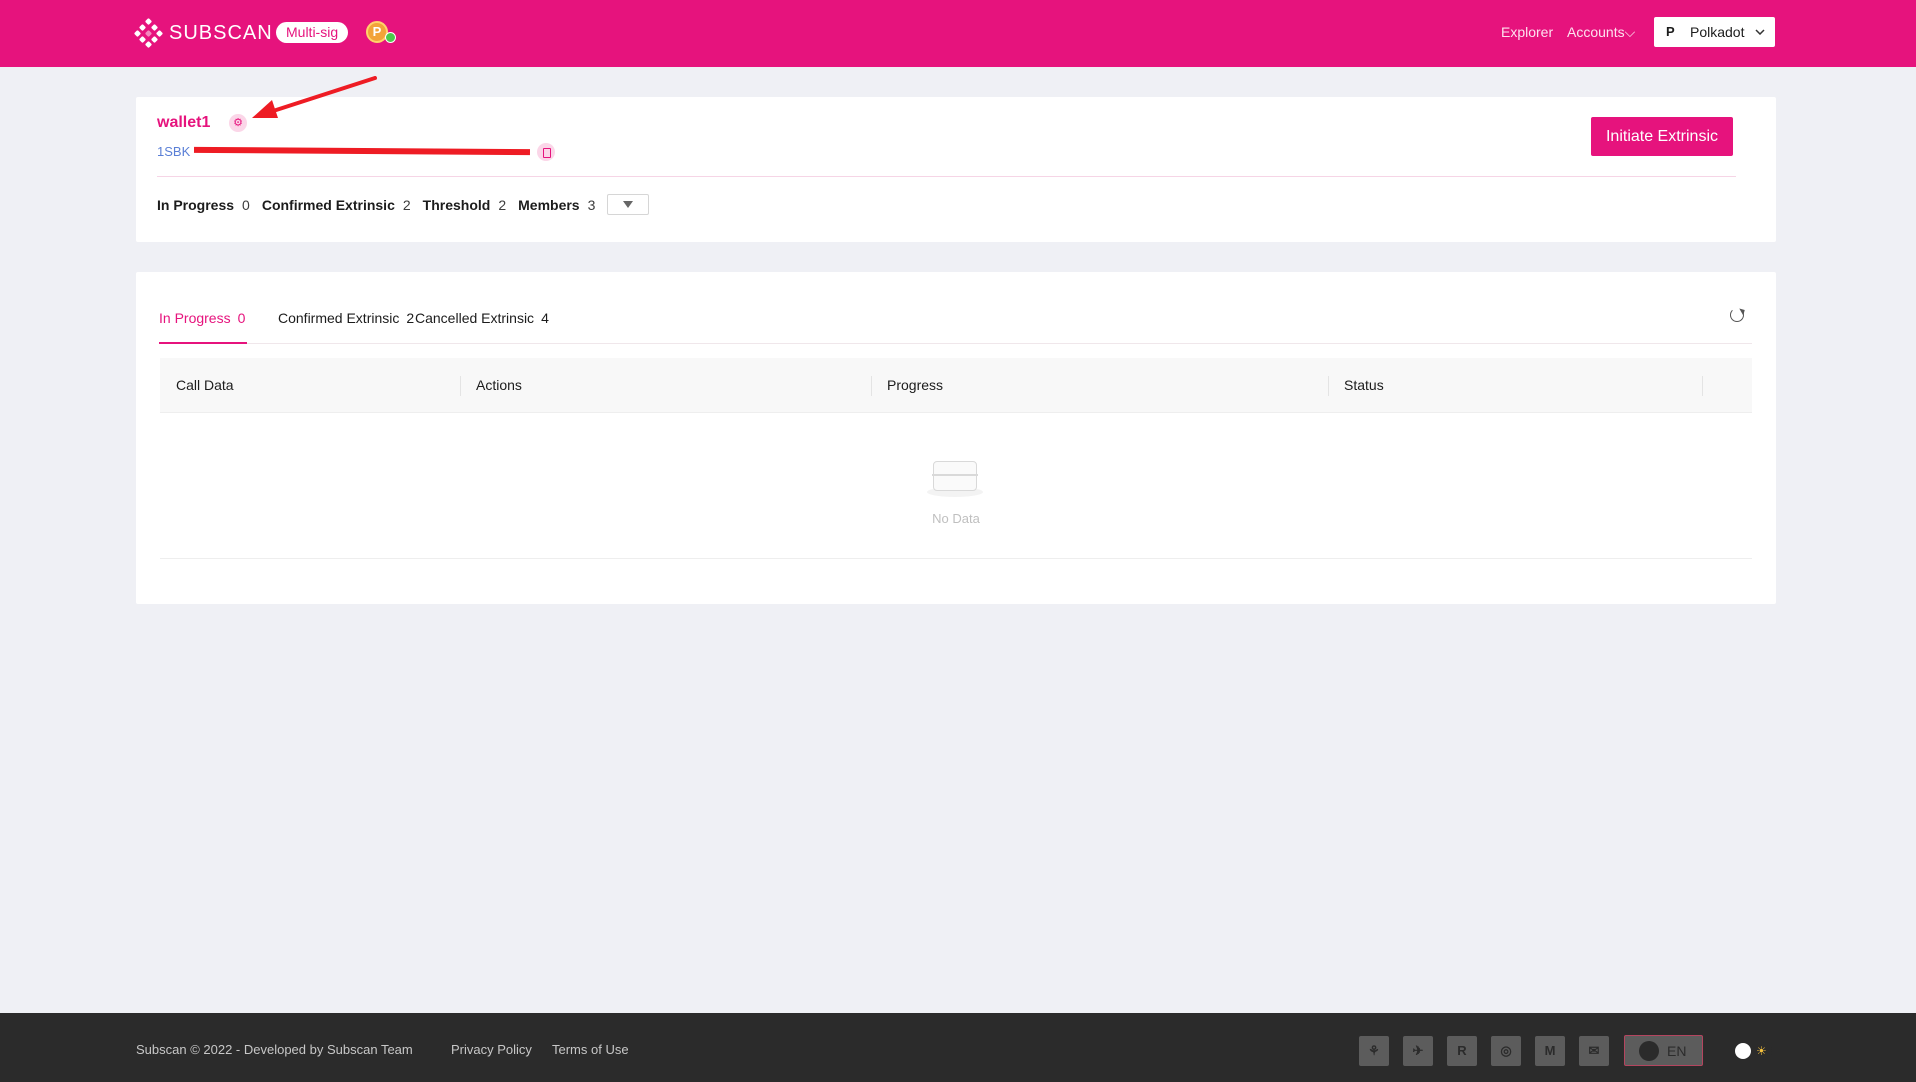  I want to click on terms-of-use-link: Terms of Use, so click(590, 1049).